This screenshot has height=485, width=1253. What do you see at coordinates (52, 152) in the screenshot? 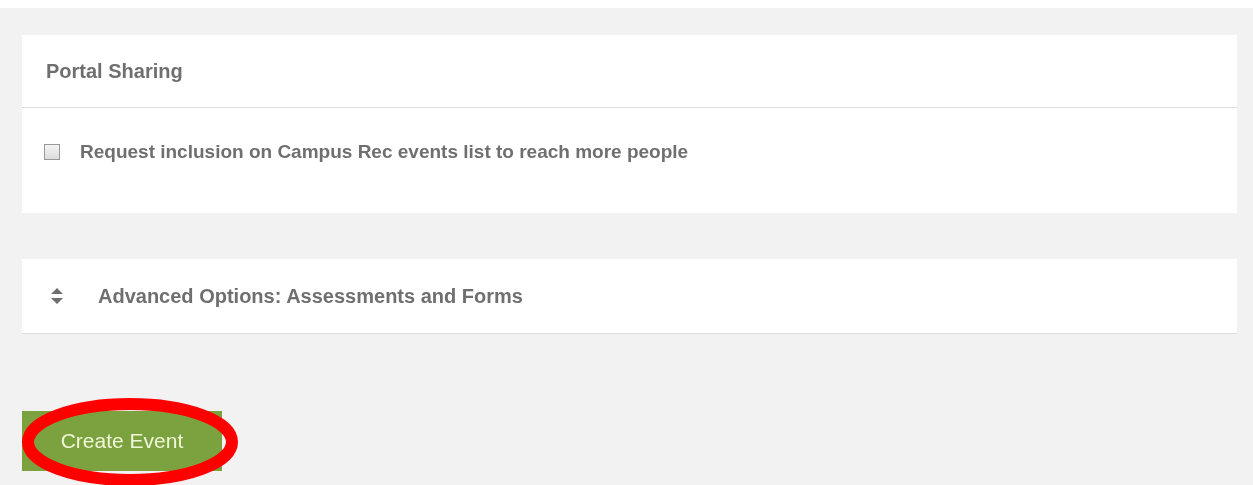
I see `checkbox` at bounding box center [52, 152].